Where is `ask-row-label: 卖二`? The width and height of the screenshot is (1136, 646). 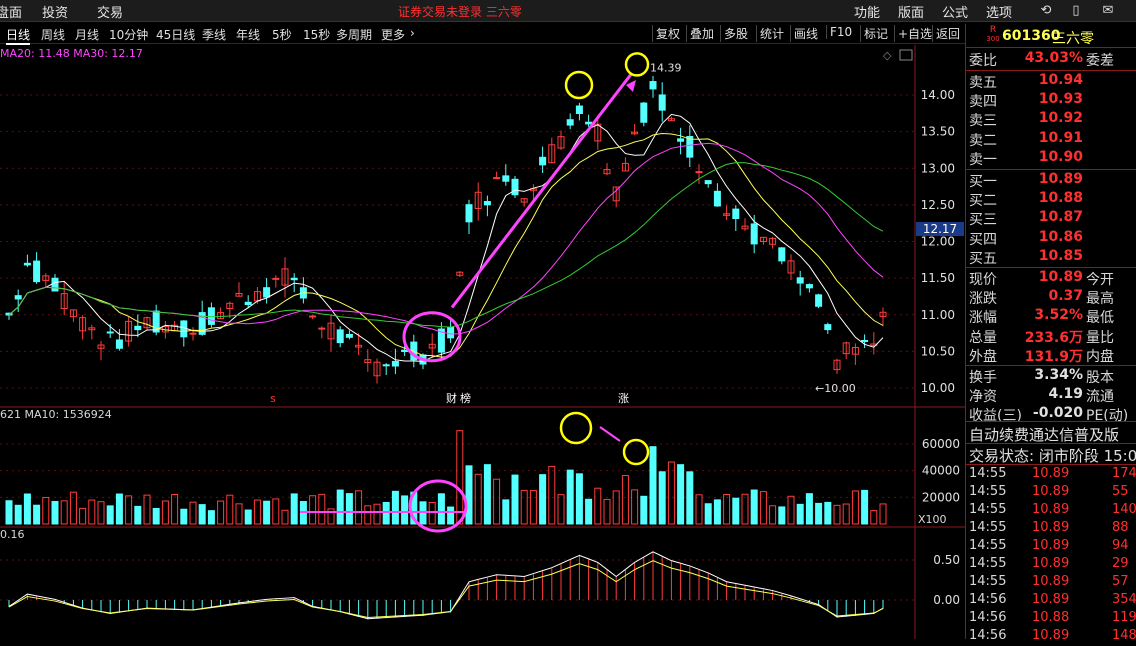
ask-row-label: 卖二 is located at coordinates (983, 140).